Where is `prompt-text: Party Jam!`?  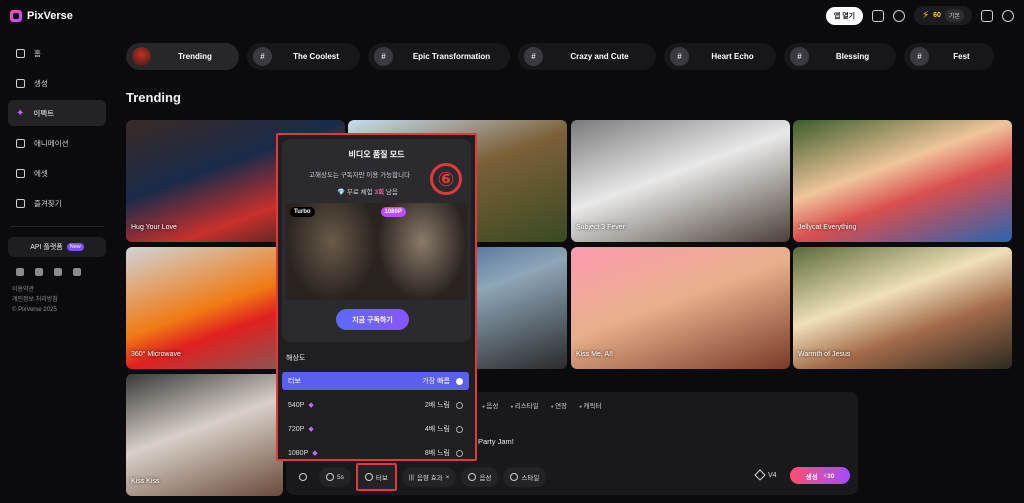 prompt-text: Party Jam! is located at coordinates (496, 441).